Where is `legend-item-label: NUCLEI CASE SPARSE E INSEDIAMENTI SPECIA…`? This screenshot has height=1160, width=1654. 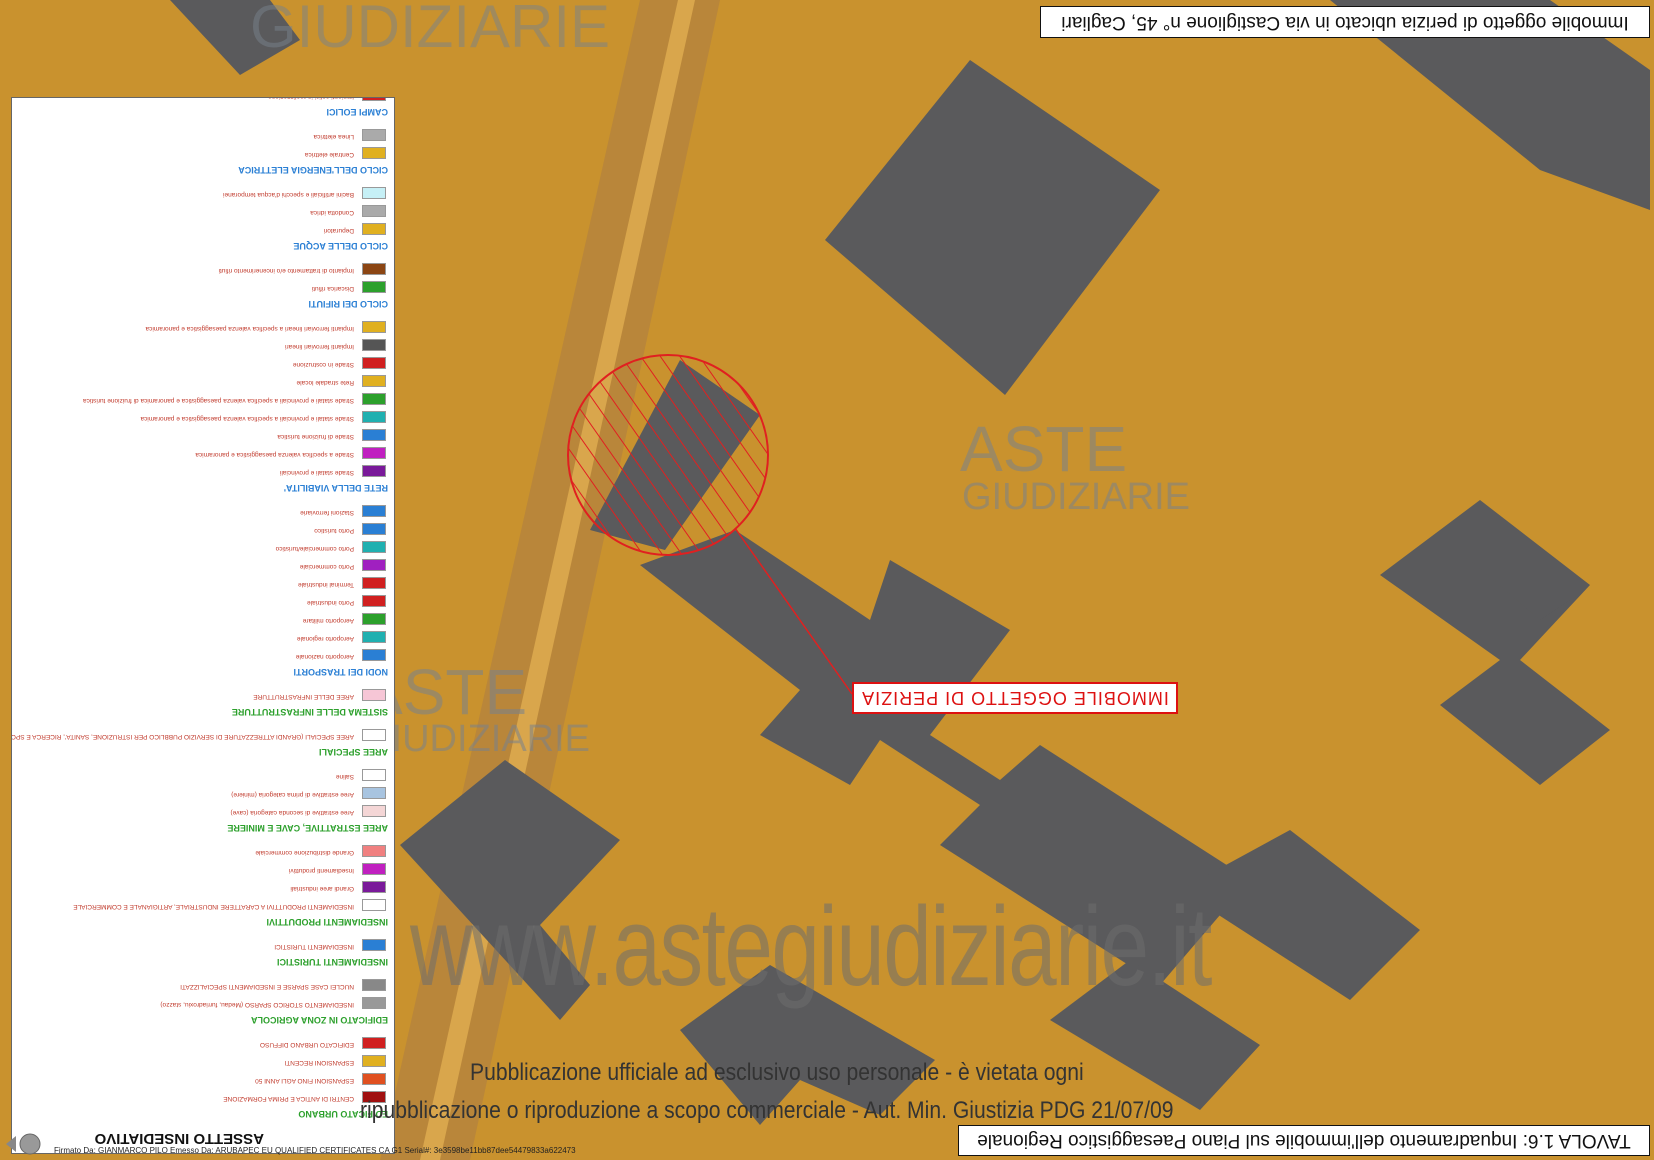
legend-item-label: NUCLEI CASE SPARSE E INSEDIAMENTI SPECIA… is located at coordinates (267, 986).